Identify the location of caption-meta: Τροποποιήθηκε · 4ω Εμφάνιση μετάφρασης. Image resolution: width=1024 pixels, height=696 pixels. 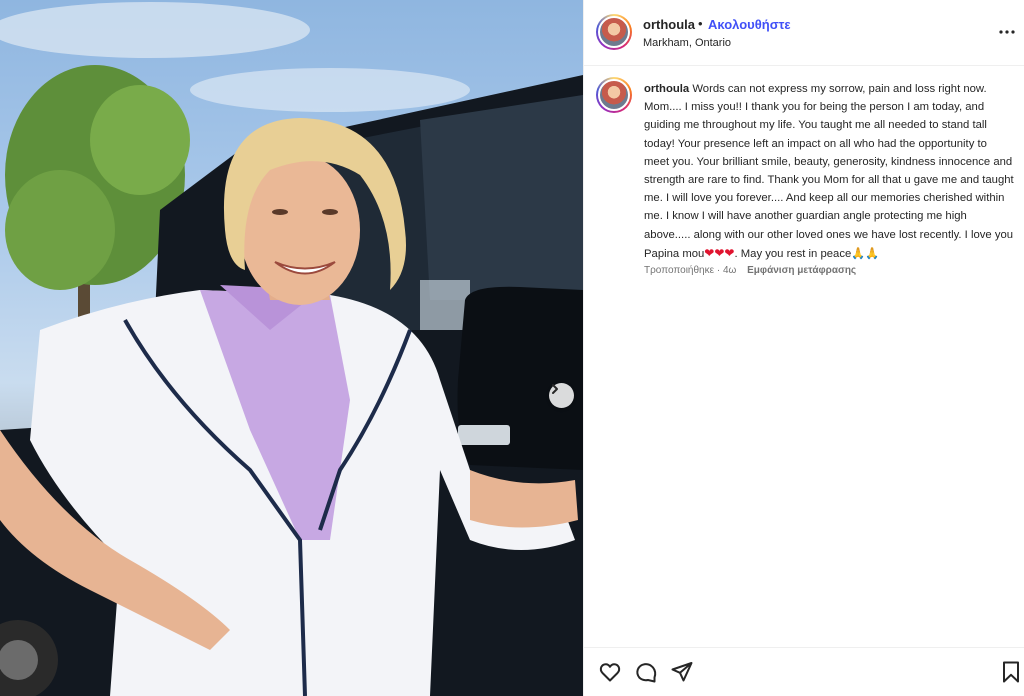
(750, 270).